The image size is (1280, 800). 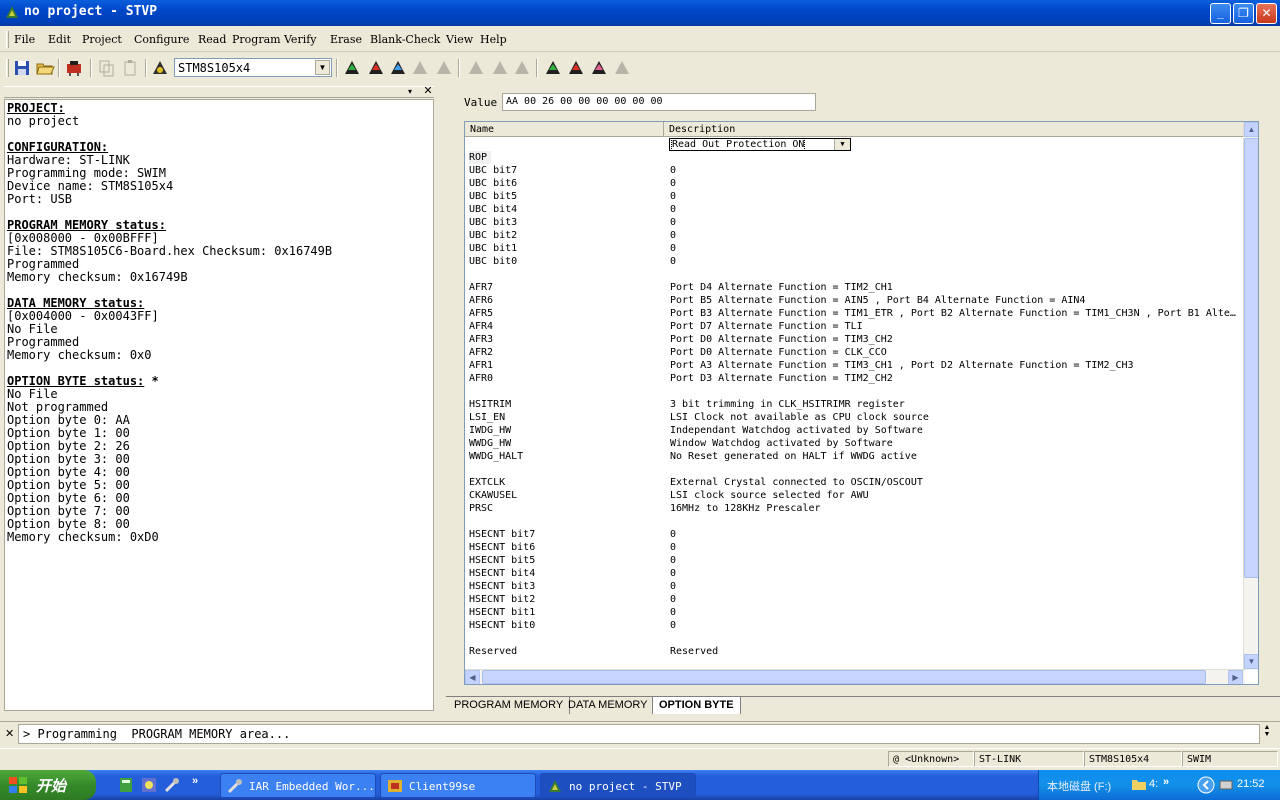 What do you see at coordinates (854, 170) in the screenshot?
I see `table-row: UBC bit7 0` at bounding box center [854, 170].